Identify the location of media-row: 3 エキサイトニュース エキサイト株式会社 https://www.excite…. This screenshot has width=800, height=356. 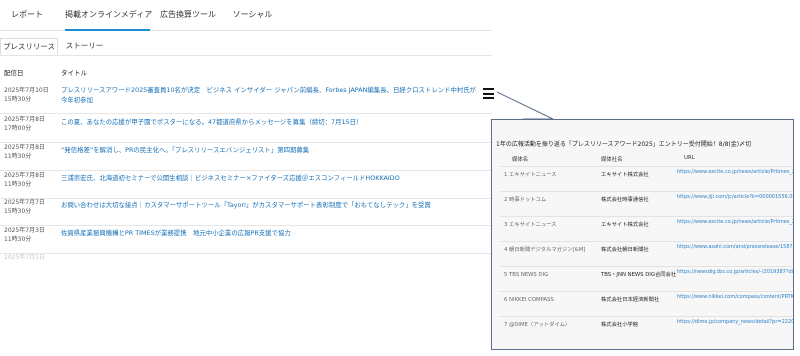
(646, 229).